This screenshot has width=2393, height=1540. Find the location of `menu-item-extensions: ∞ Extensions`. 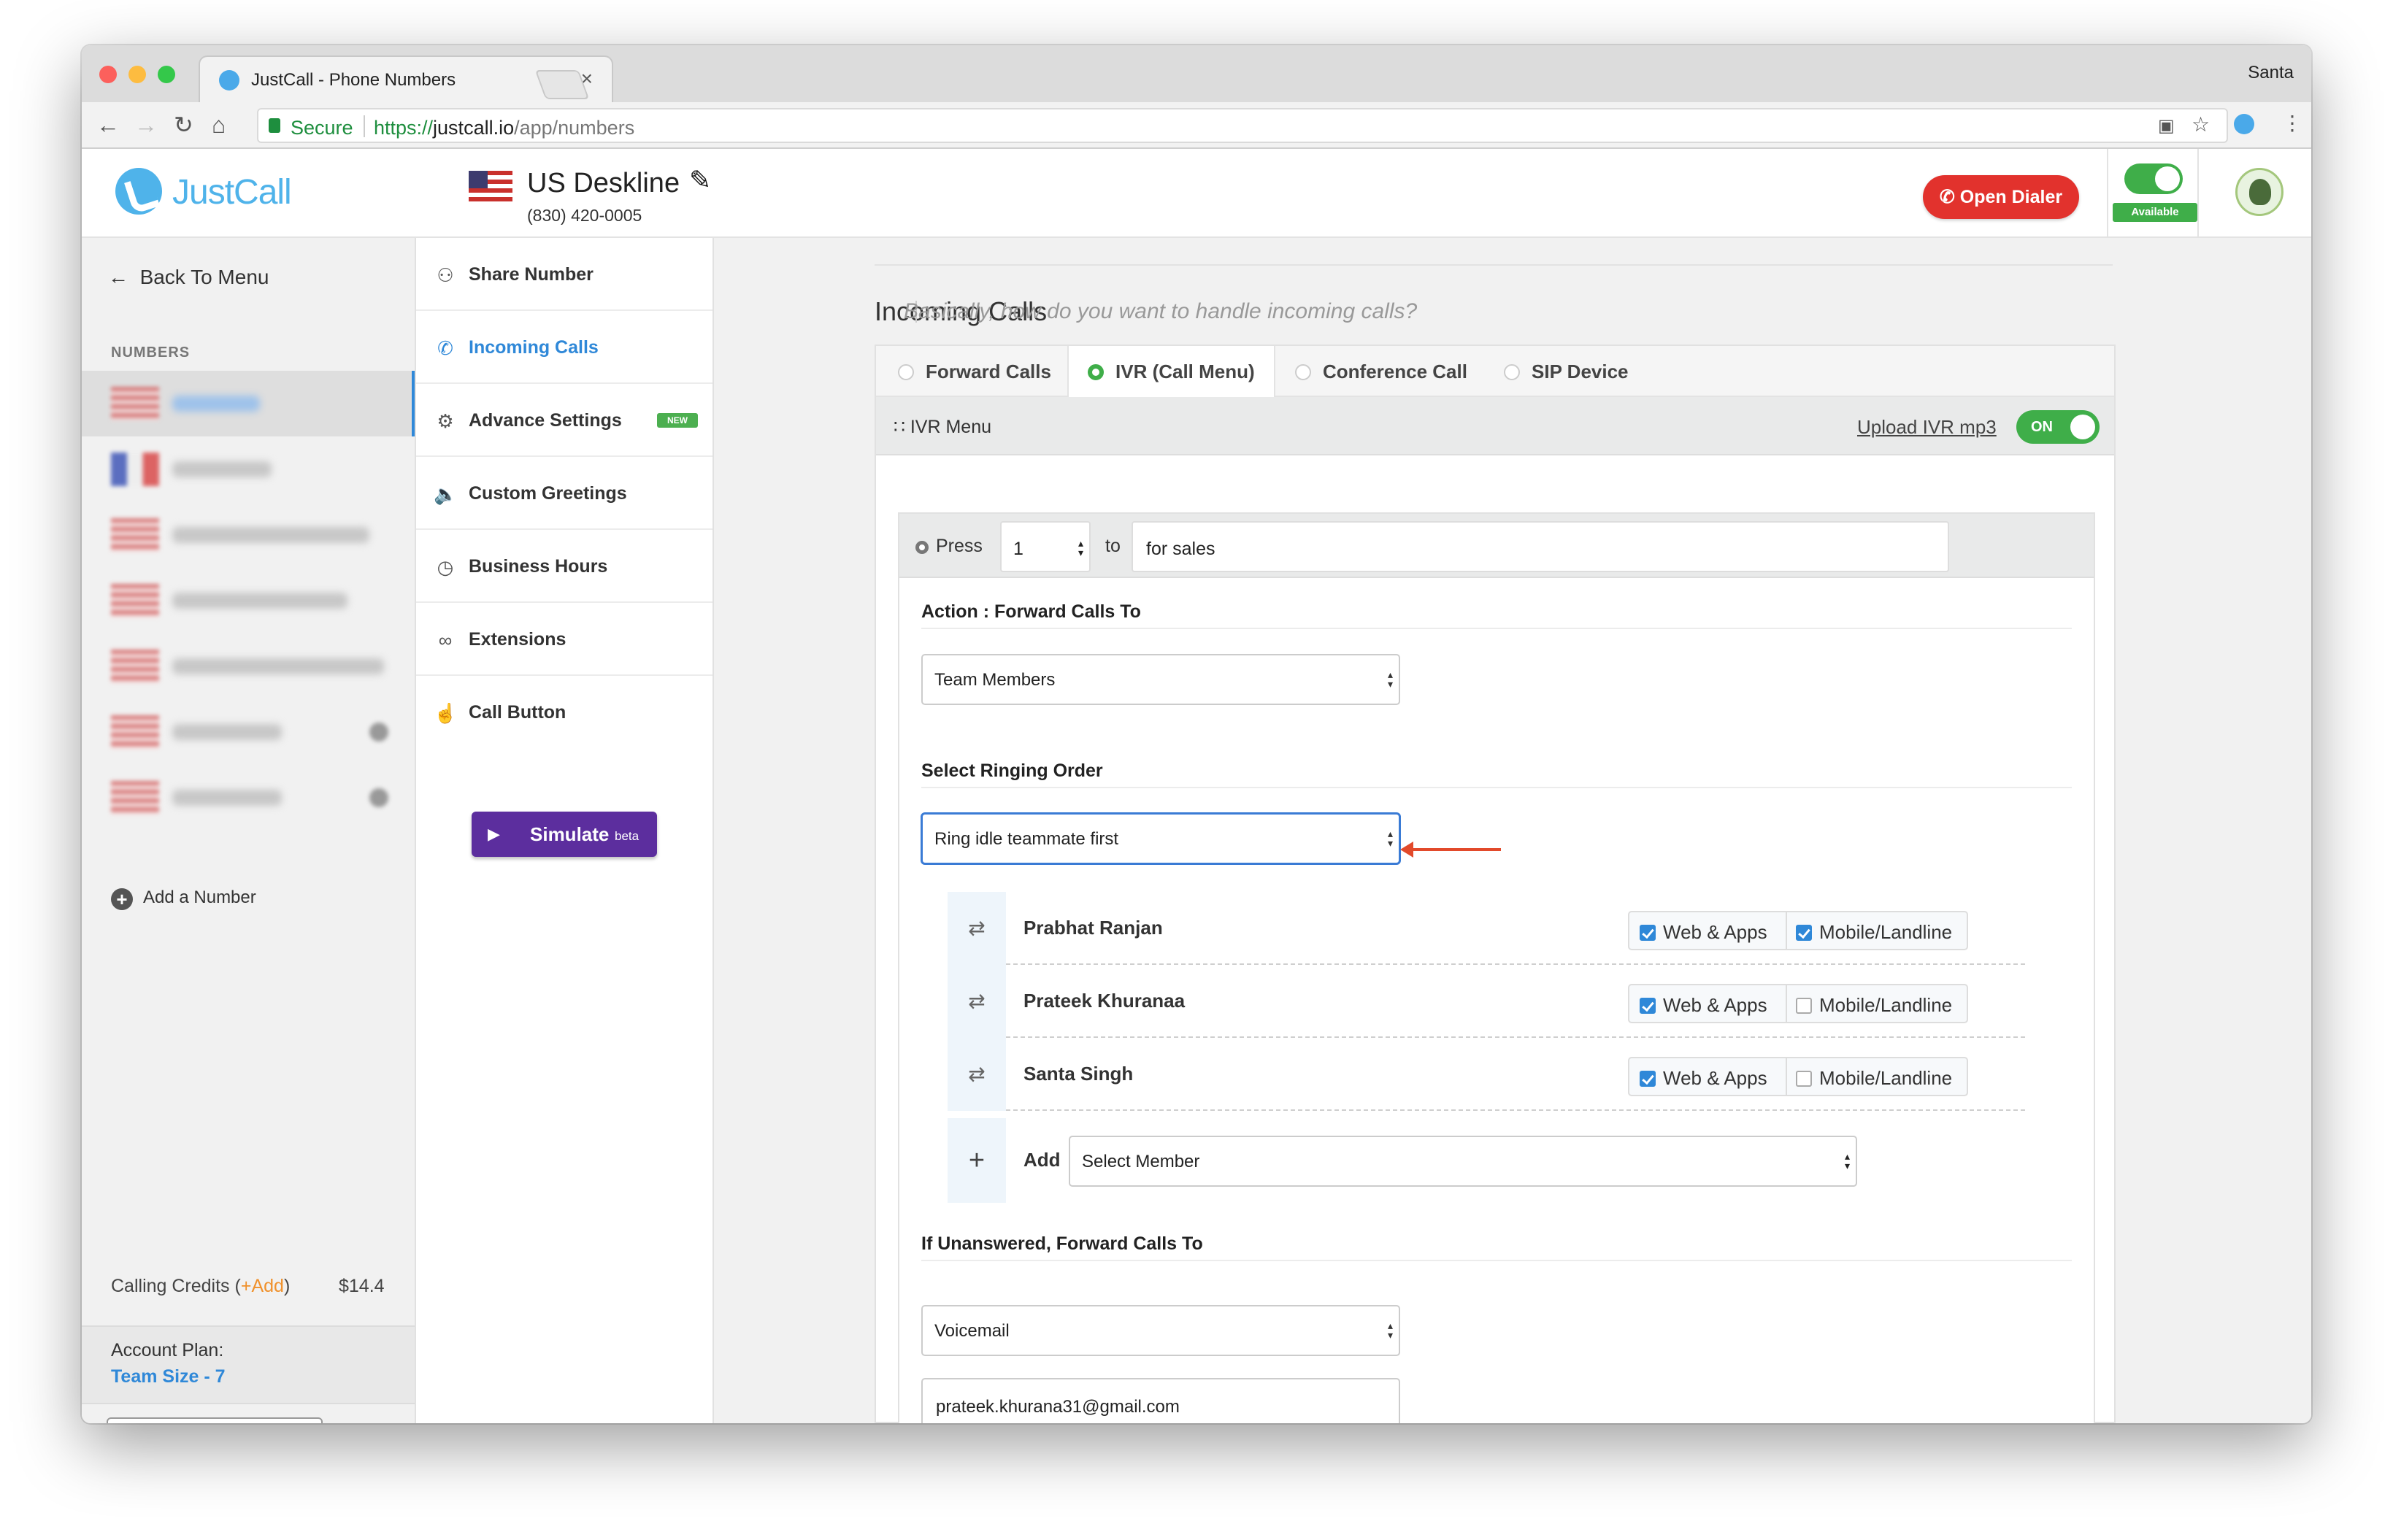

menu-item-extensions: ∞ Extensions is located at coordinates (564, 639).